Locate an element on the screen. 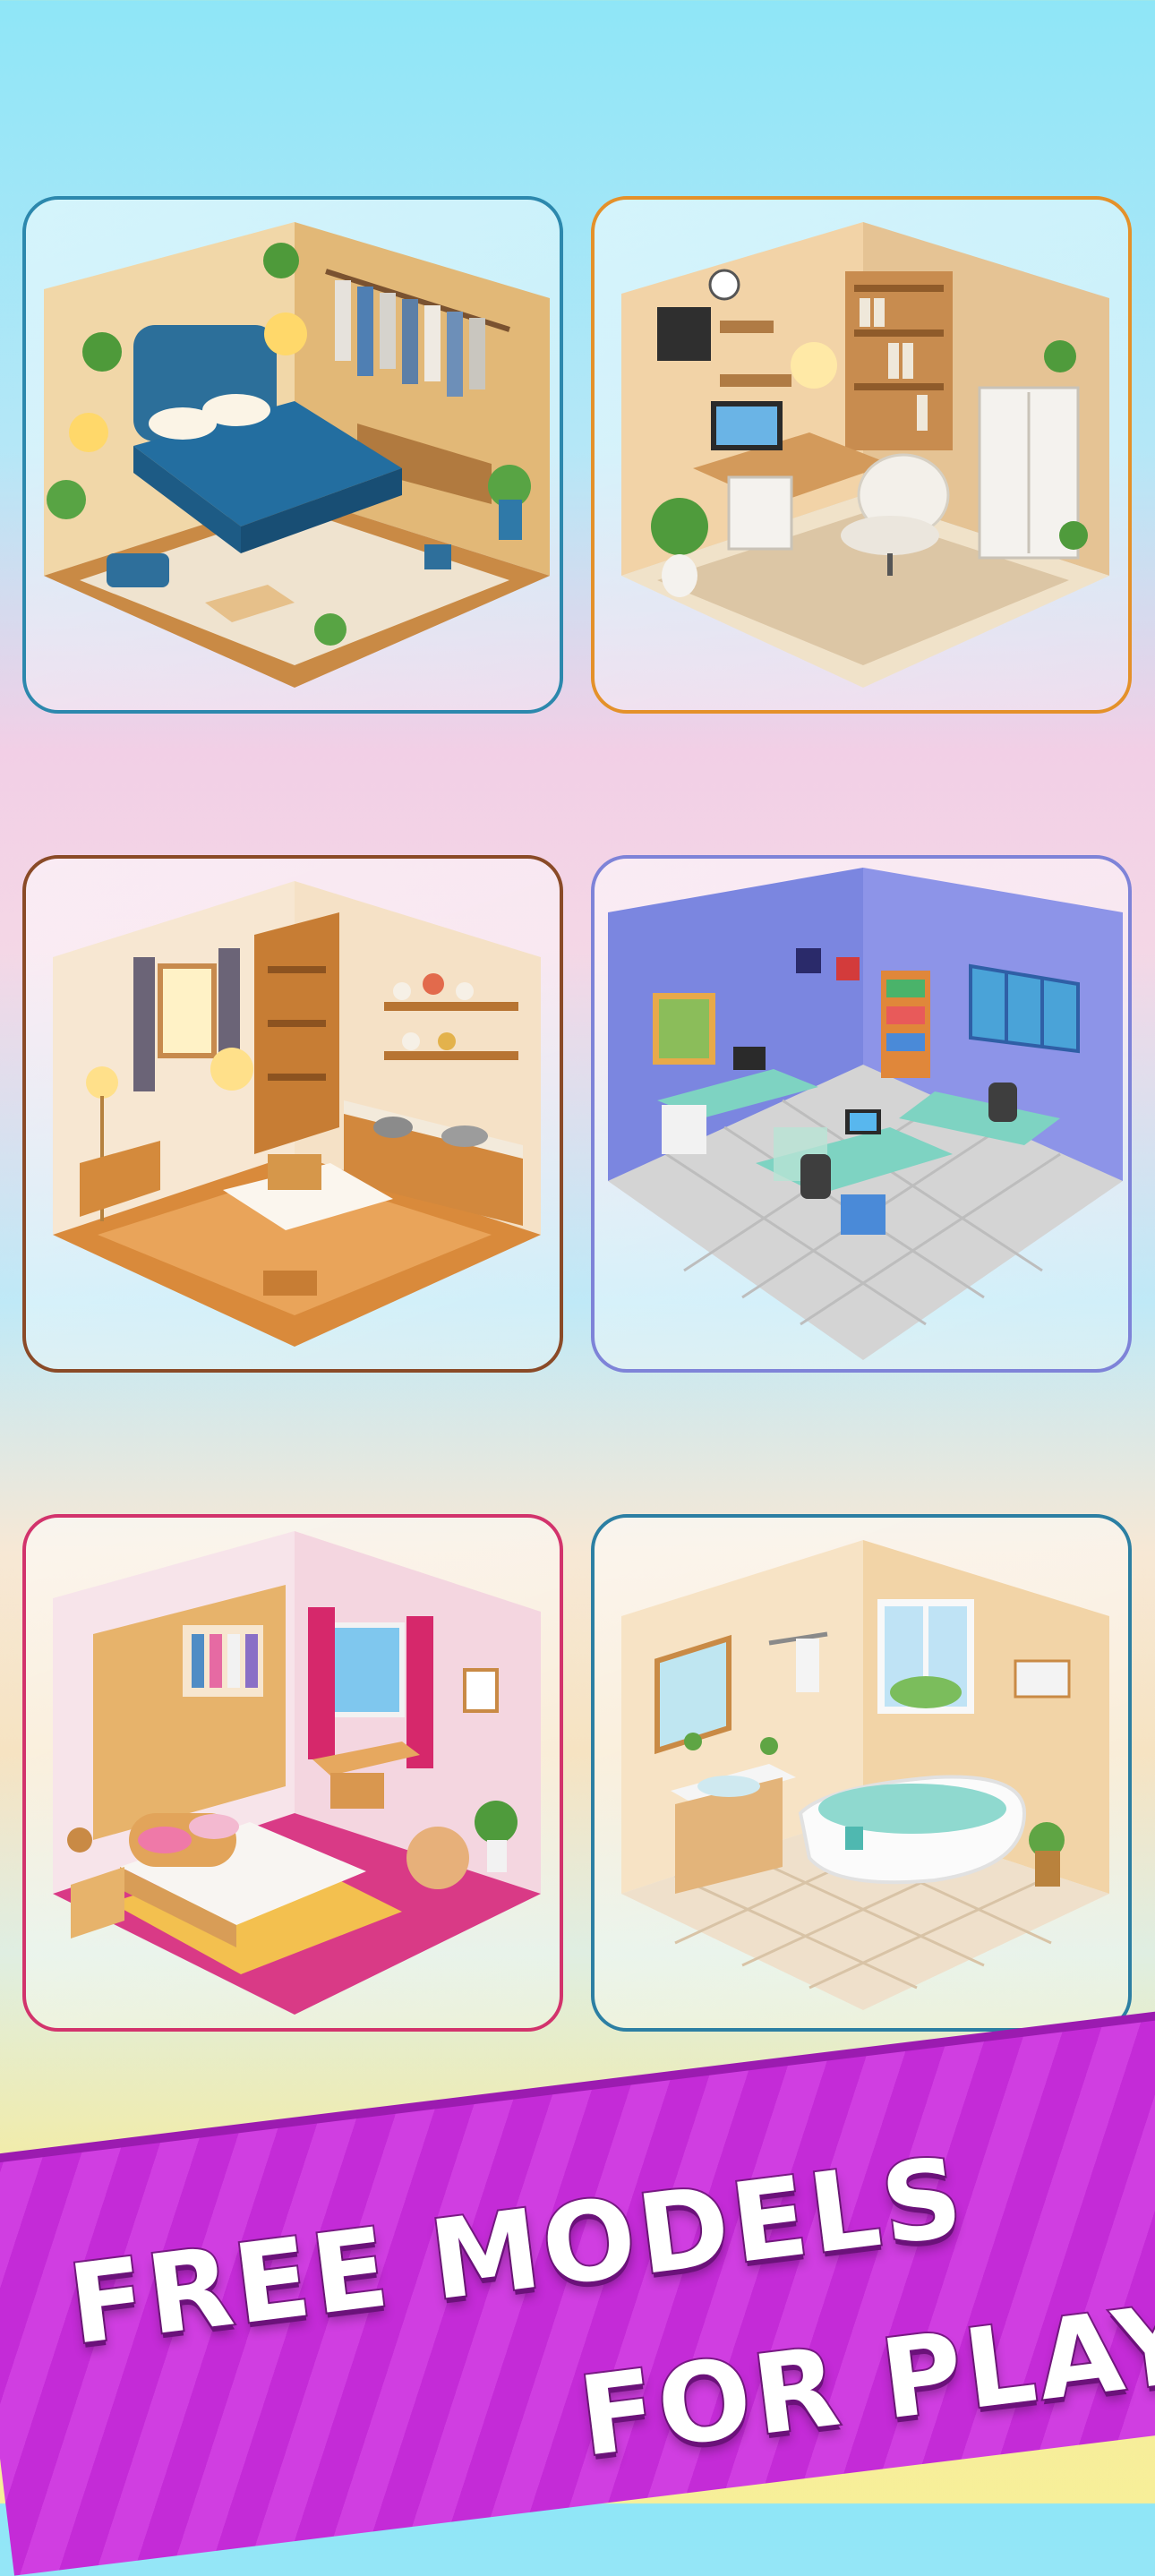  room-card-bathroom is located at coordinates (861, 1773).